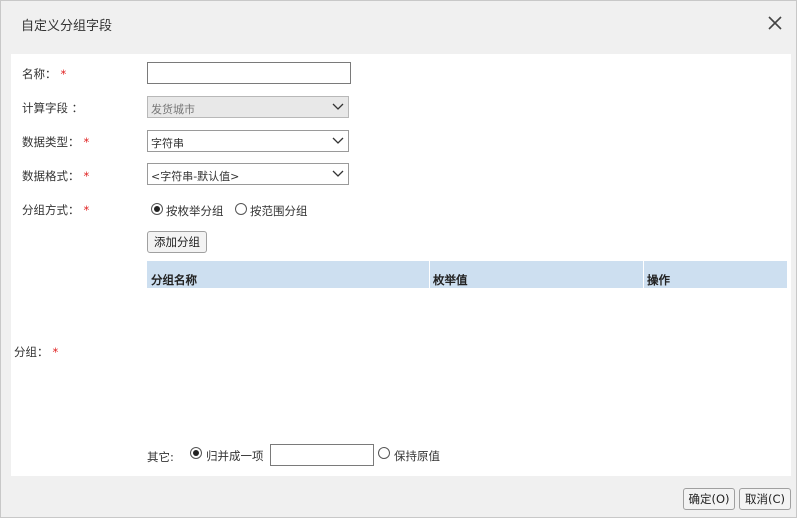 The height and width of the screenshot is (518, 797). Describe the element at coordinates (450, 280) in the screenshot. I see `column-header-enum-values: 枚举值` at that location.